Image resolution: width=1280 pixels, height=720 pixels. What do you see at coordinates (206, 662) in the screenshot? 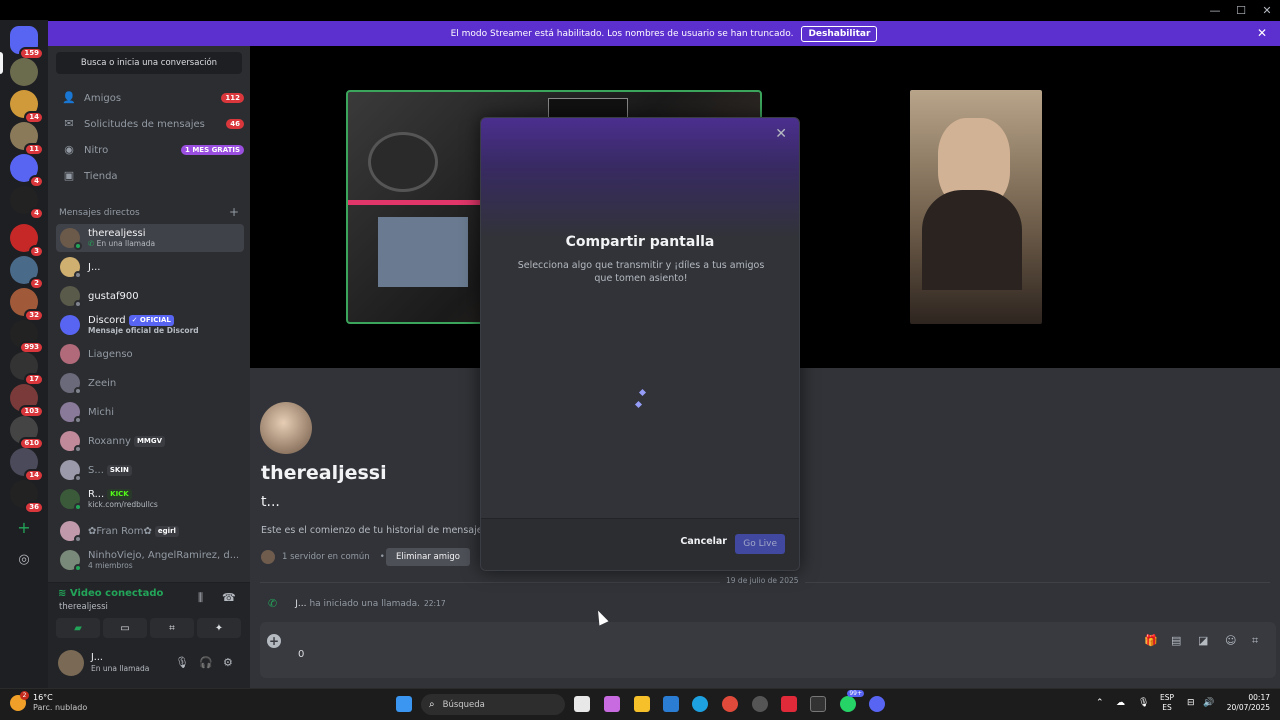
I see `headphones-icon: 🎧` at bounding box center [206, 662].